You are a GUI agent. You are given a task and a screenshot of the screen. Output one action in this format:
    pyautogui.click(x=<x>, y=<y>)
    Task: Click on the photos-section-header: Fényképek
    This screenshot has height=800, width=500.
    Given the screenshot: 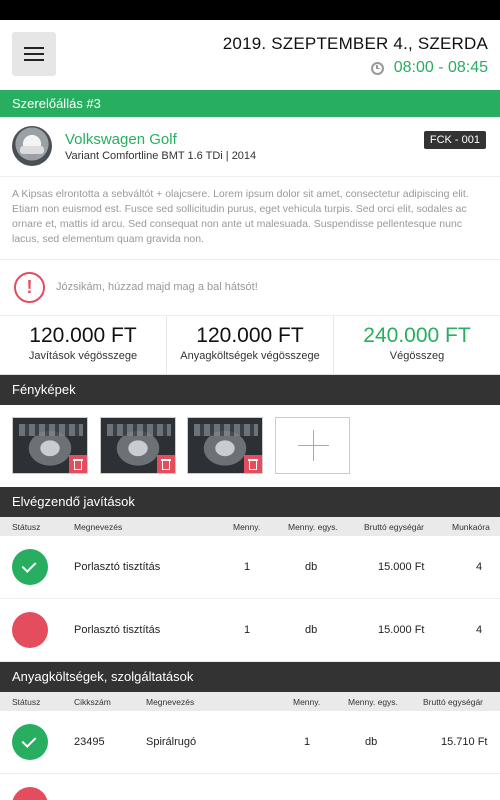 What is the action you would take?
    pyautogui.click(x=250, y=390)
    